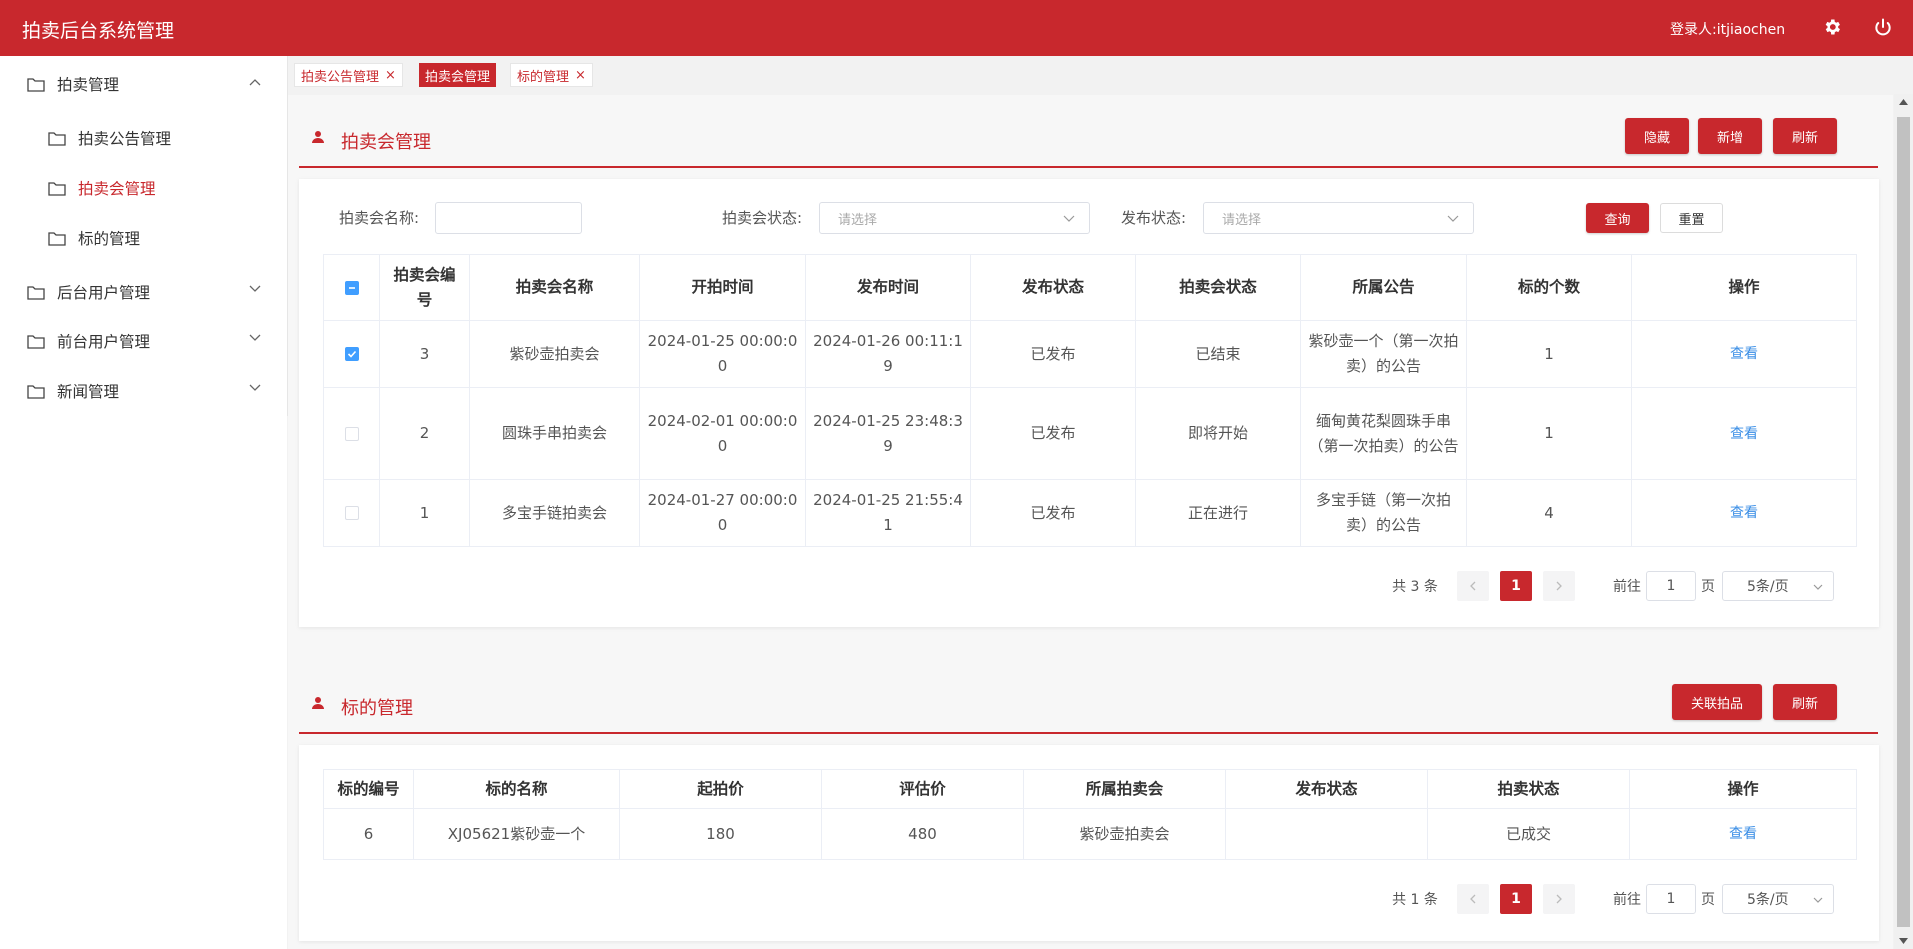  Describe the element at coordinates (1615, 899) in the screenshot. I see `target-pagination: 共 1 条 1 前往 1 页 5条/页` at that location.